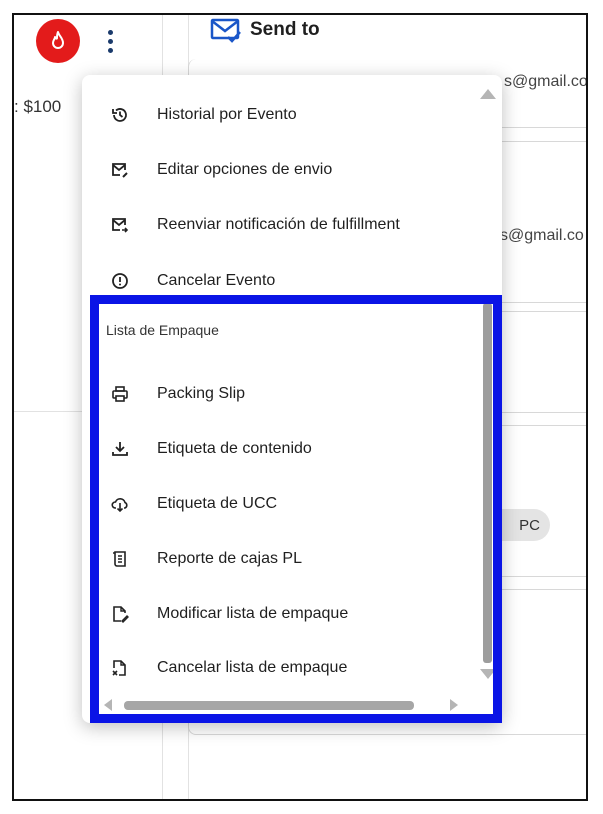  Describe the element at coordinates (253, 613) in the screenshot. I see `menu-item-label: Modificar lista de empaque` at that location.